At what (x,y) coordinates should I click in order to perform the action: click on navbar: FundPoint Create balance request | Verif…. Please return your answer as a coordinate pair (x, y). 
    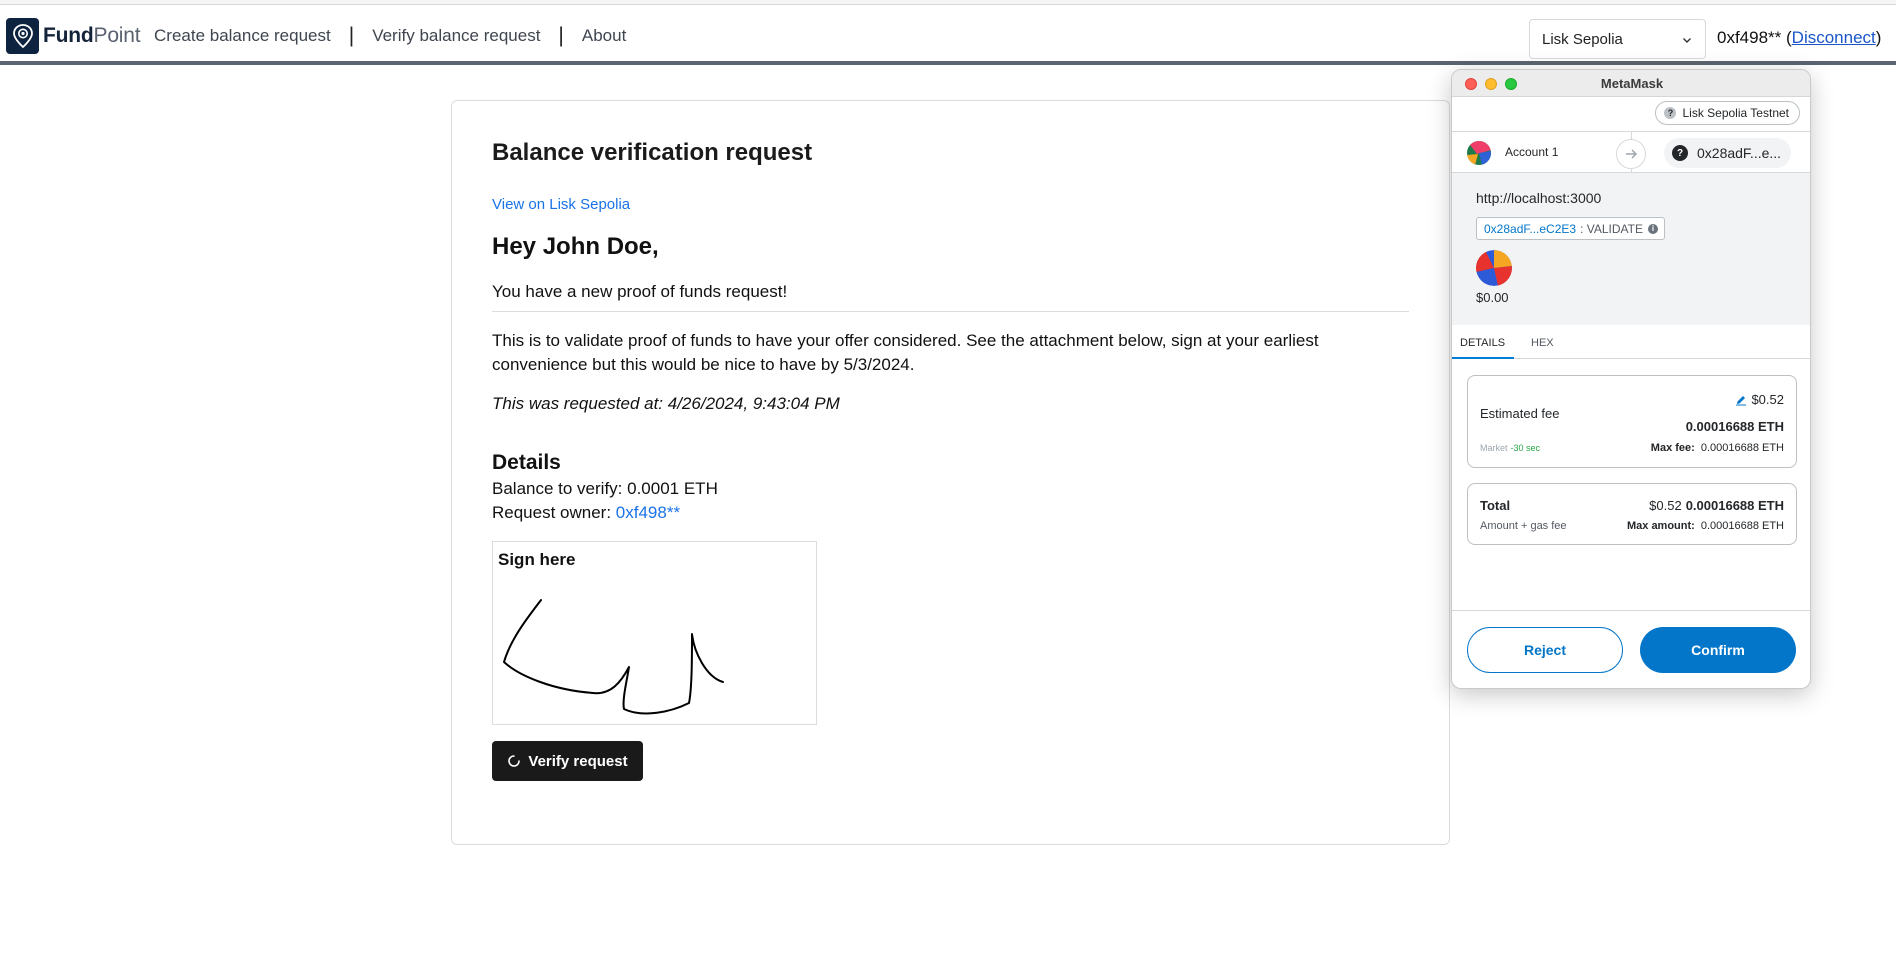
    Looking at the image, I should click on (948, 35).